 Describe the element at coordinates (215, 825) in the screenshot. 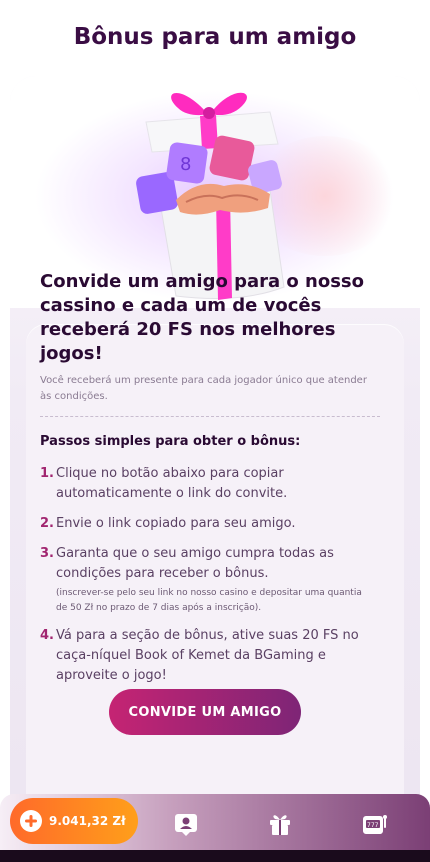

I see `bottom-nav-bar: 9.041,32 Zł 777` at that location.